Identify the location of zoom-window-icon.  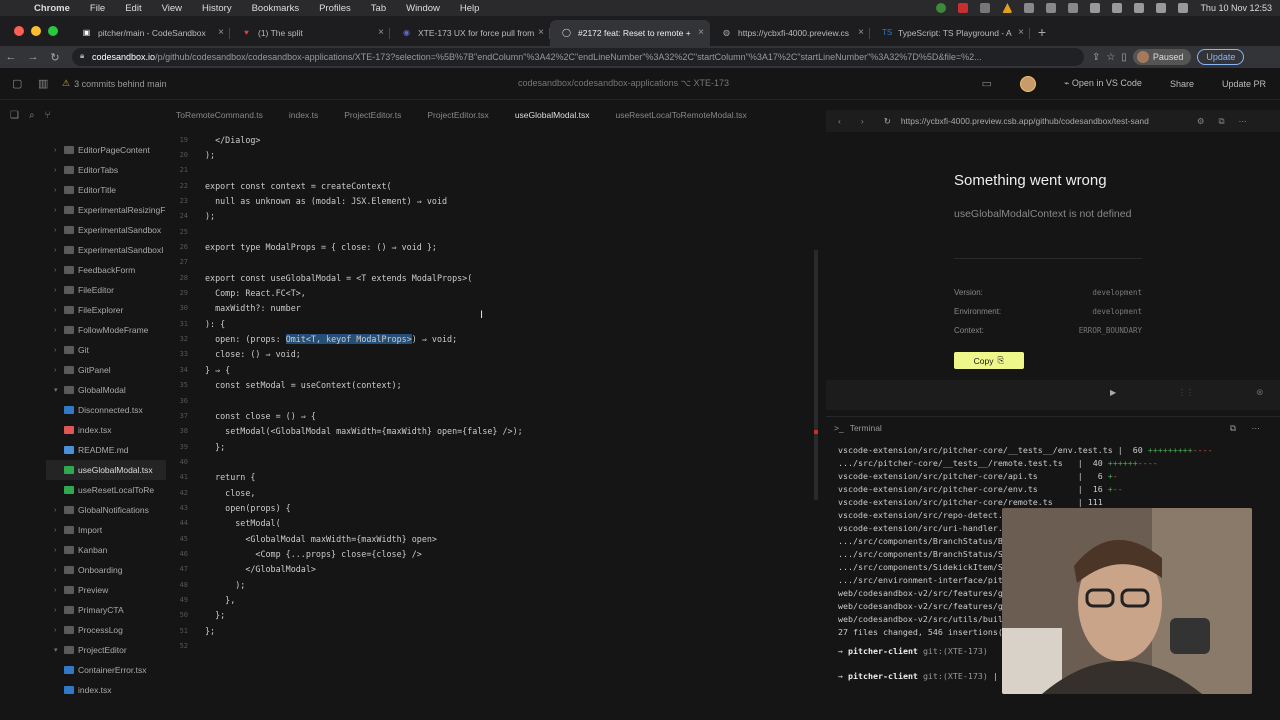
(53, 31).